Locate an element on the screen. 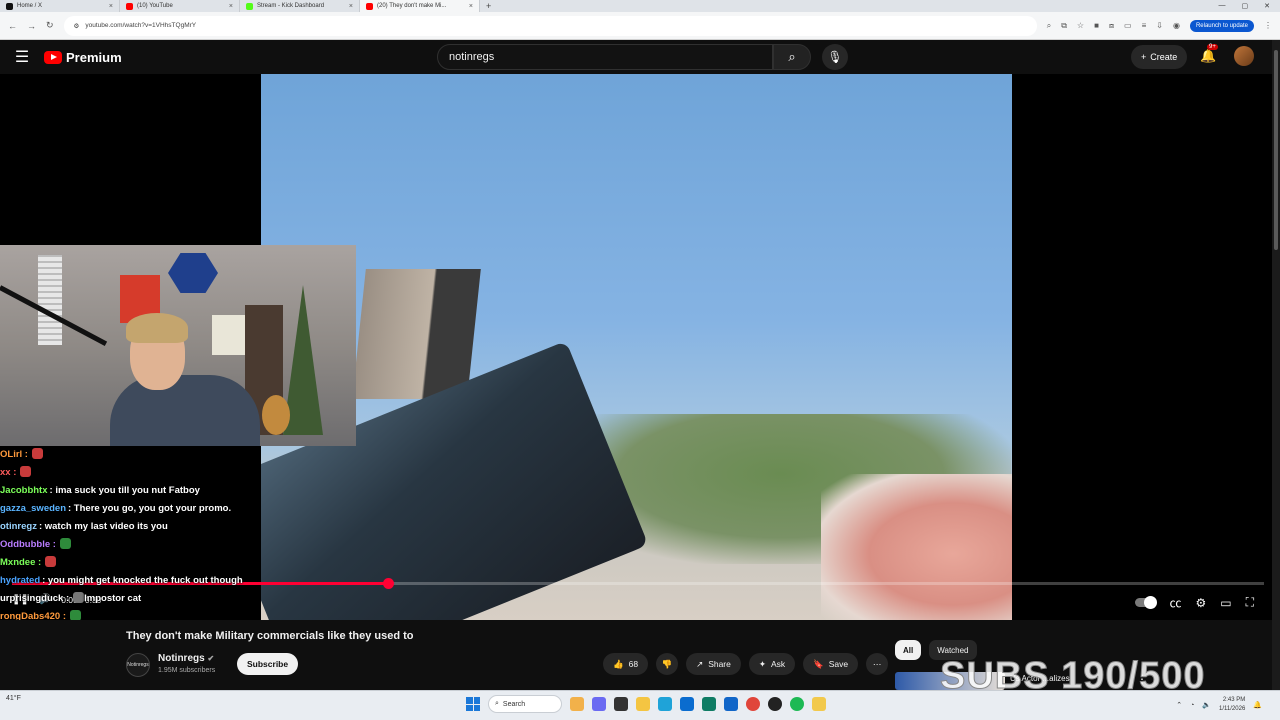  relaunch-button: Relaunch to update is located at coordinates (1221, 25).